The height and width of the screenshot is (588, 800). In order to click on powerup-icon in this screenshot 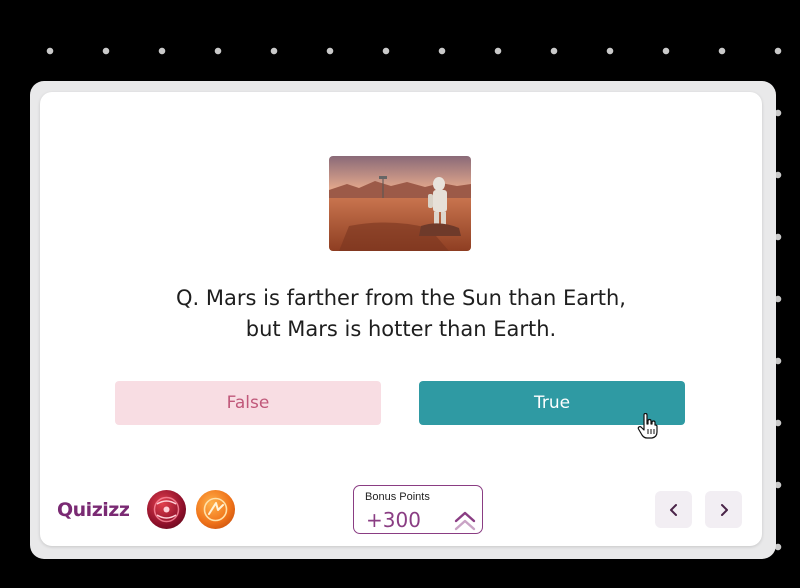, I will do `click(166, 509)`.